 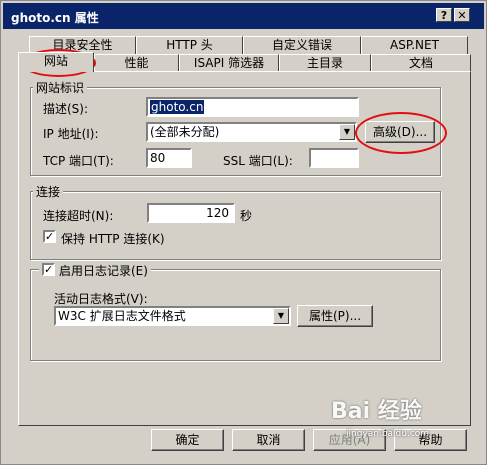 What do you see at coordinates (191, 213) in the screenshot?
I see `timeout-input: 120` at bounding box center [191, 213].